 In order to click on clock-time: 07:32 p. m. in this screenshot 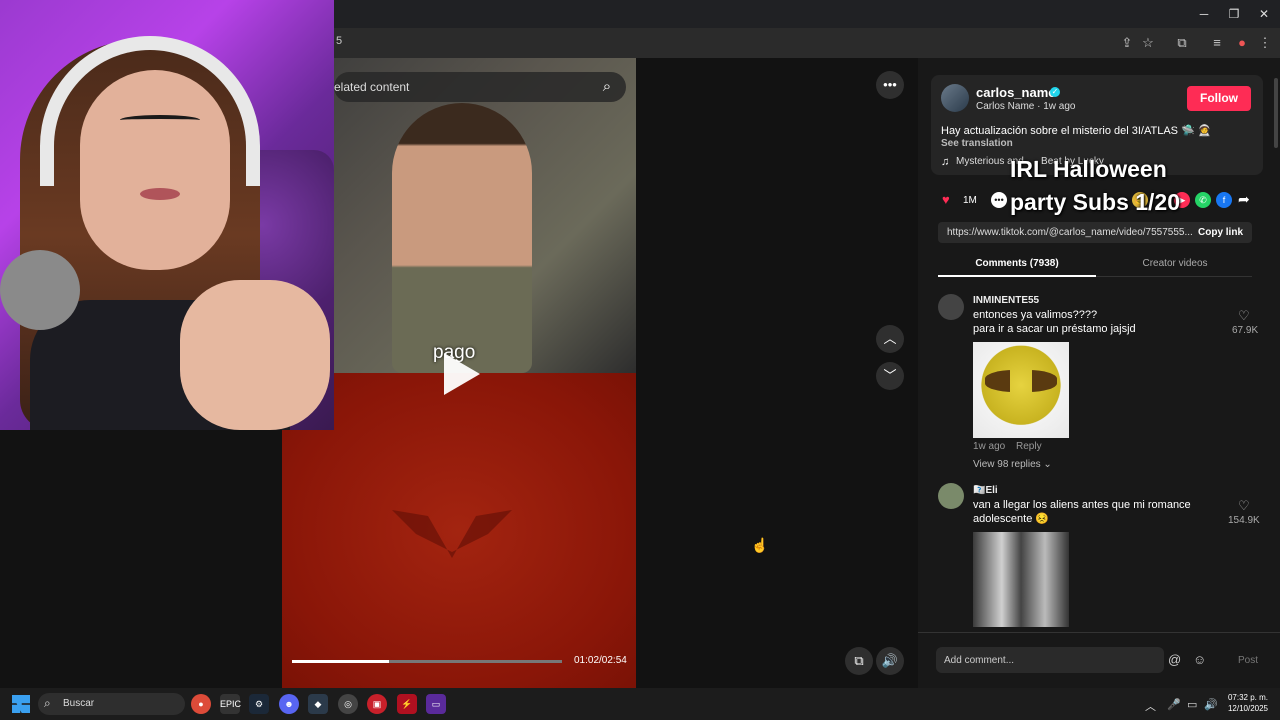, I will do `click(1247, 697)`.